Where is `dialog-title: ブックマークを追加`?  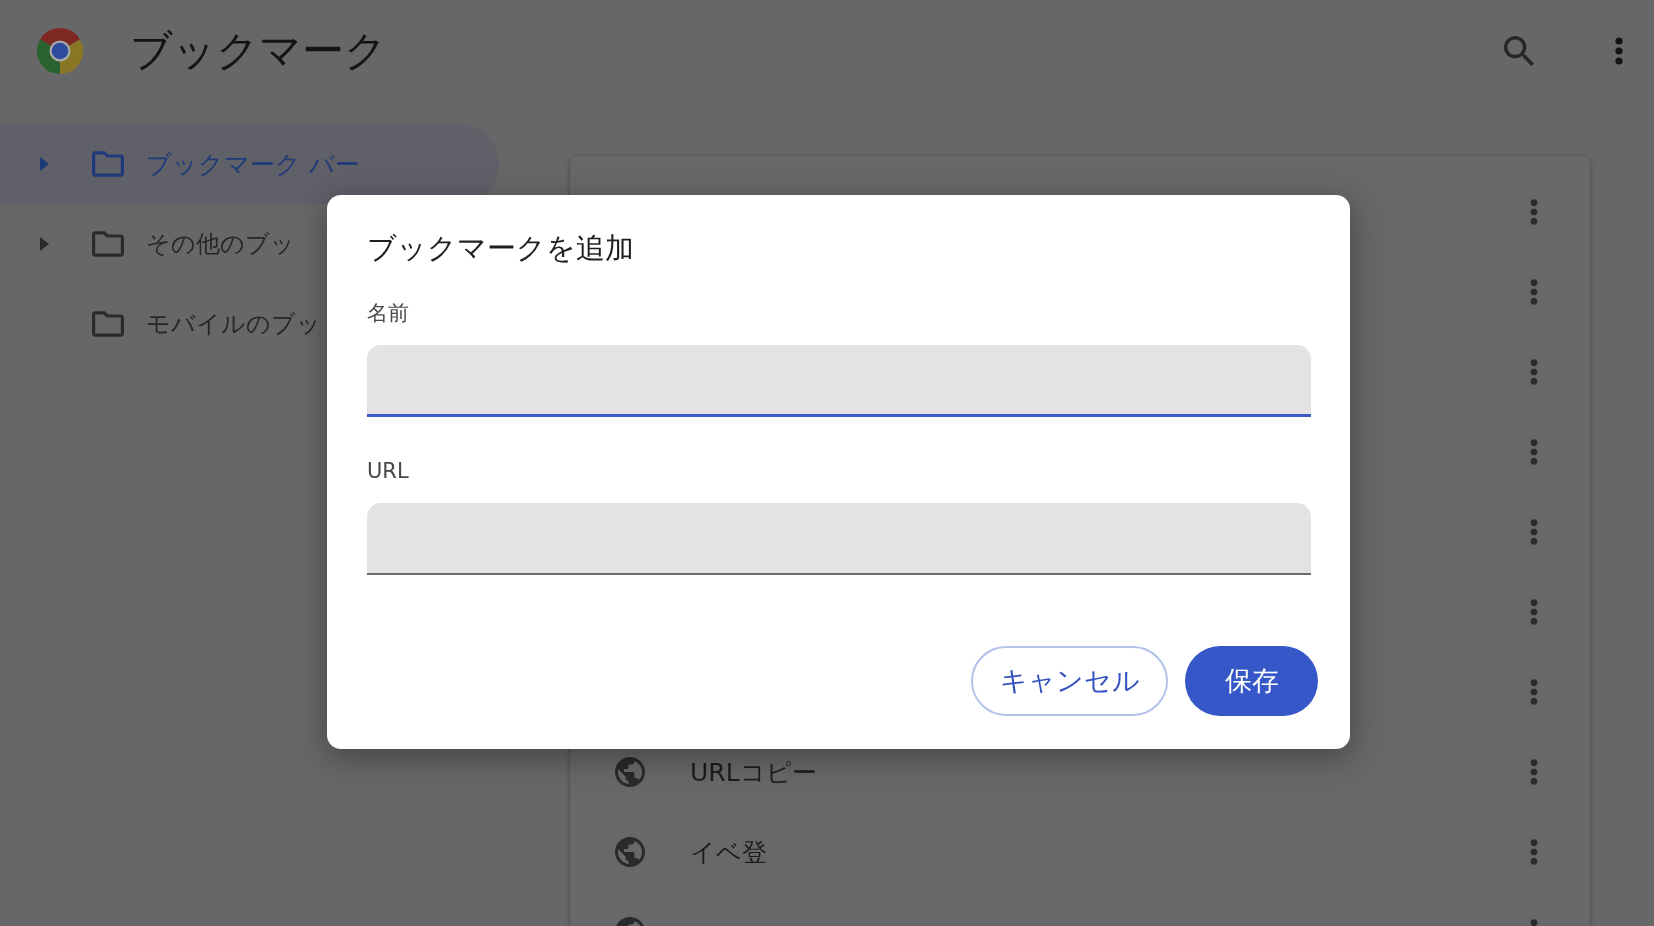
dialog-title: ブックマークを追加 is located at coordinates (500, 248).